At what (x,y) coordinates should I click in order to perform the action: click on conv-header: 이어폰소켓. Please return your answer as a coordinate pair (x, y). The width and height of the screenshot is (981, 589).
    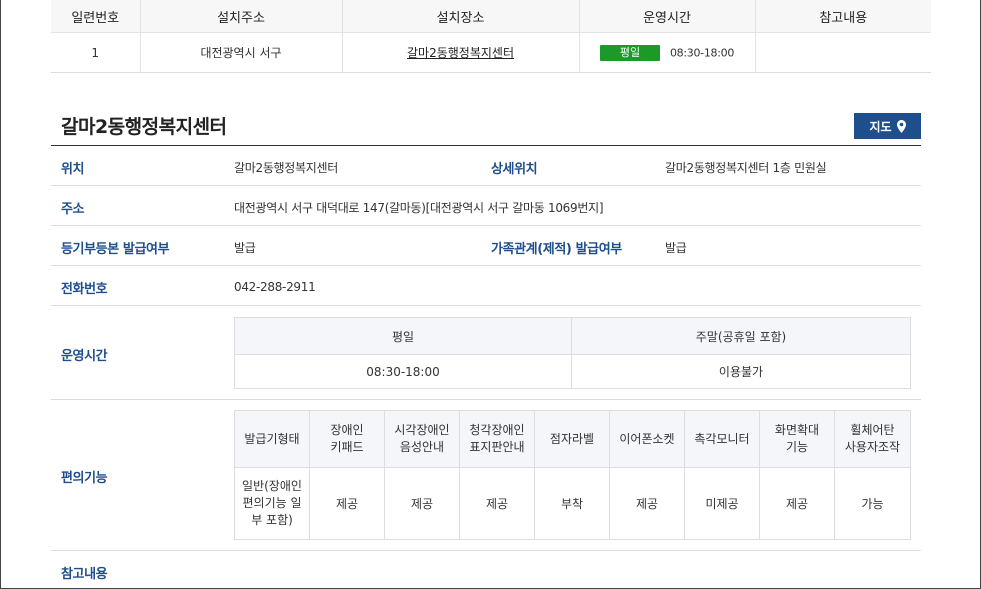
    Looking at the image, I should click on (647, 439).